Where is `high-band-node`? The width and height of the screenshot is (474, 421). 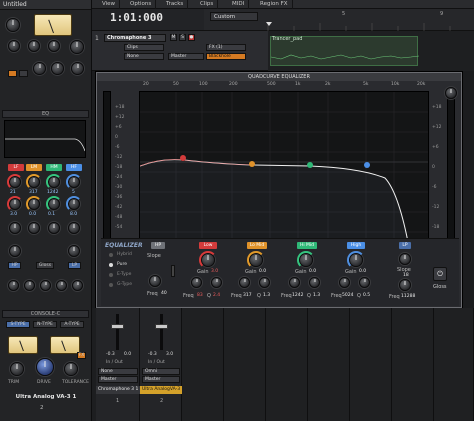
high-band-node is located at coordinates (367, 165).